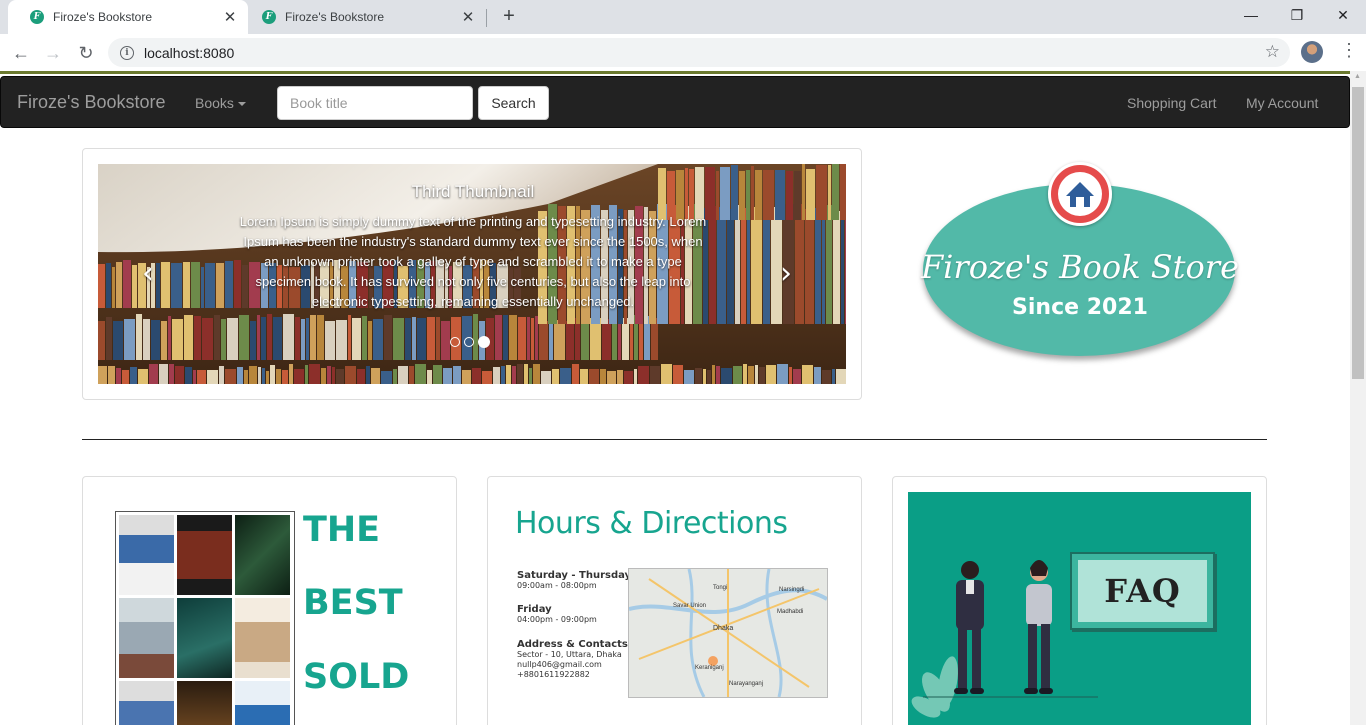 The height and width of the screenshot is (725, 1366). I want to click on search-button: Search, so click(513, 103).